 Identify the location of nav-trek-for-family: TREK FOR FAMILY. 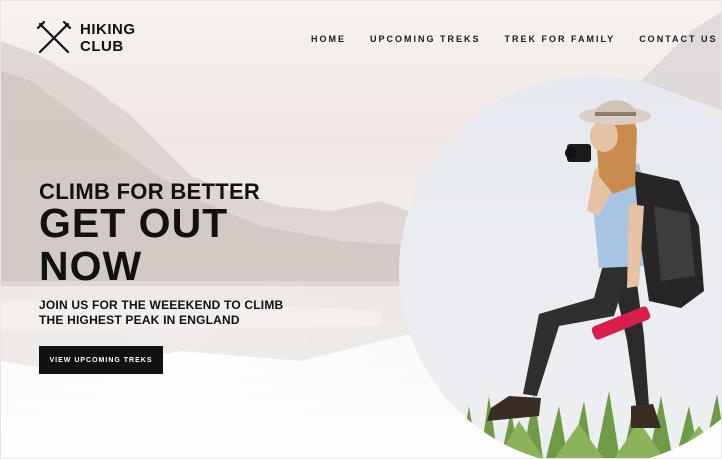
(560, 39).